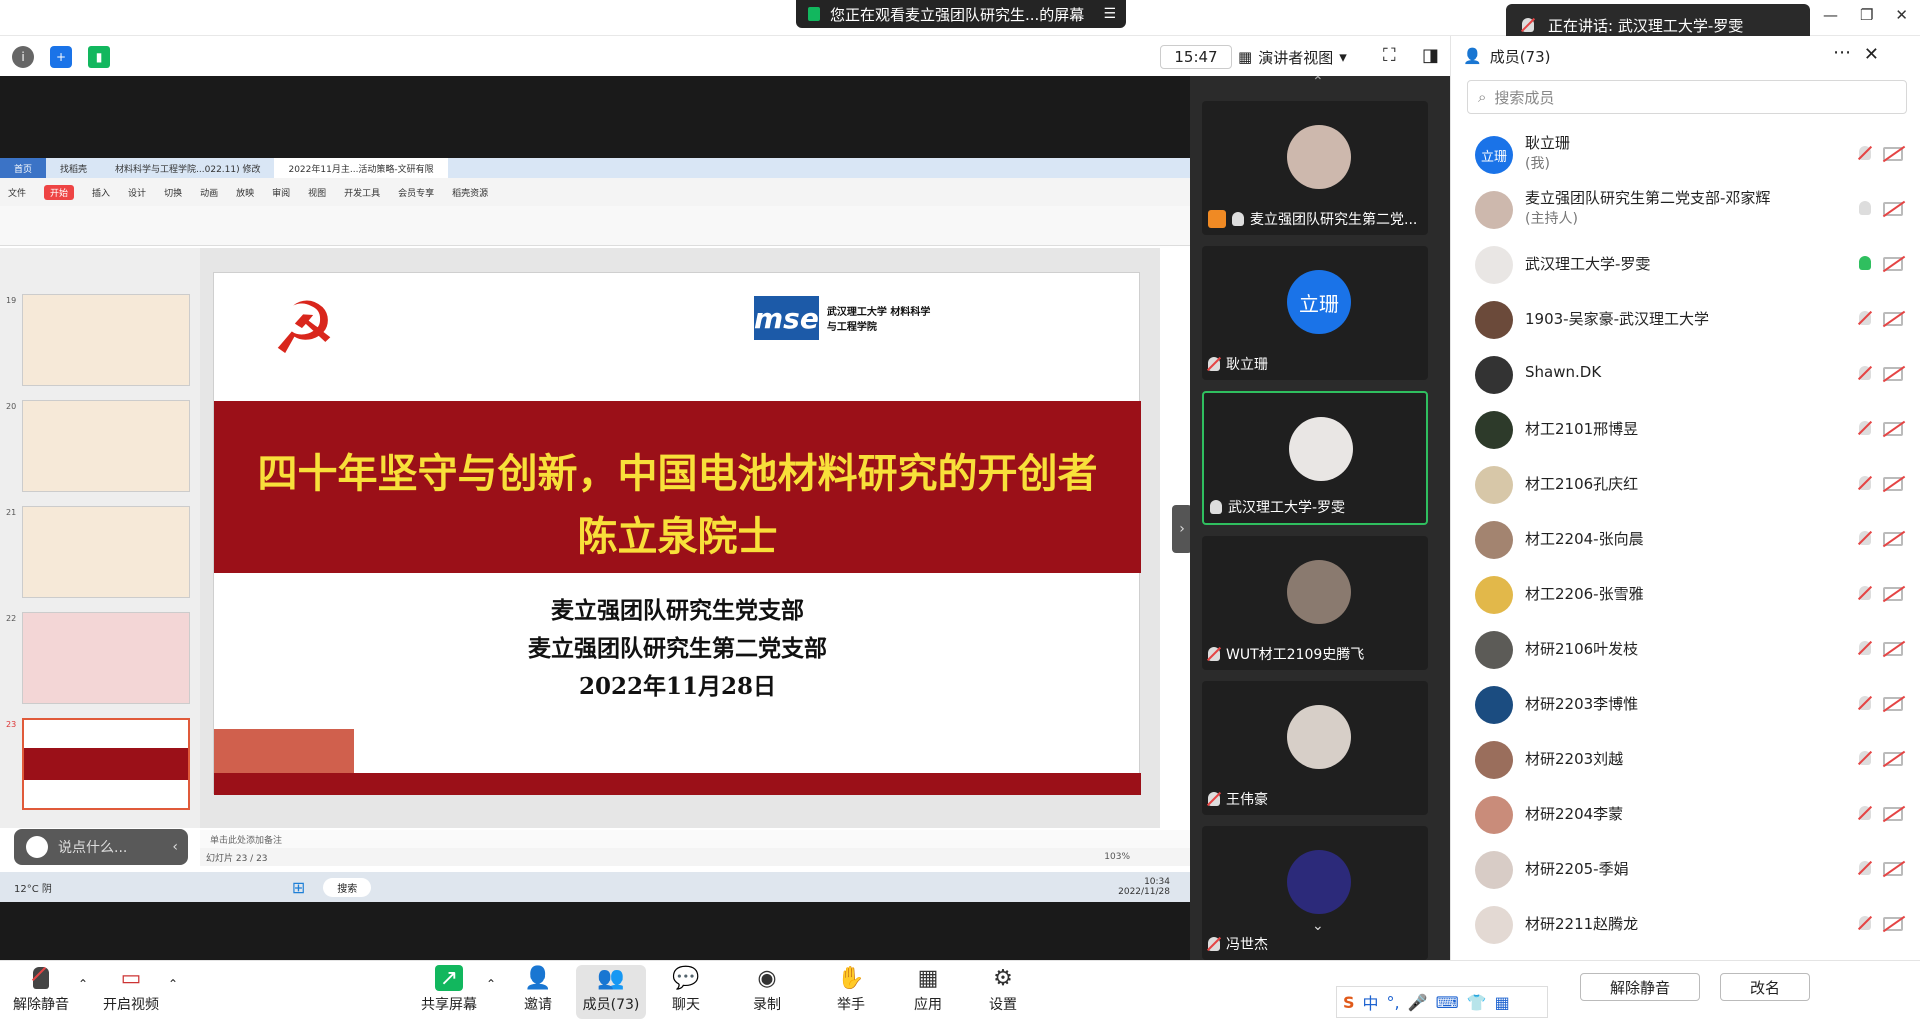  What do you see at coordinates (245, 192) in the screenshot?
I see `wps-menu-item: 放映` at bounding box center [245, 192].